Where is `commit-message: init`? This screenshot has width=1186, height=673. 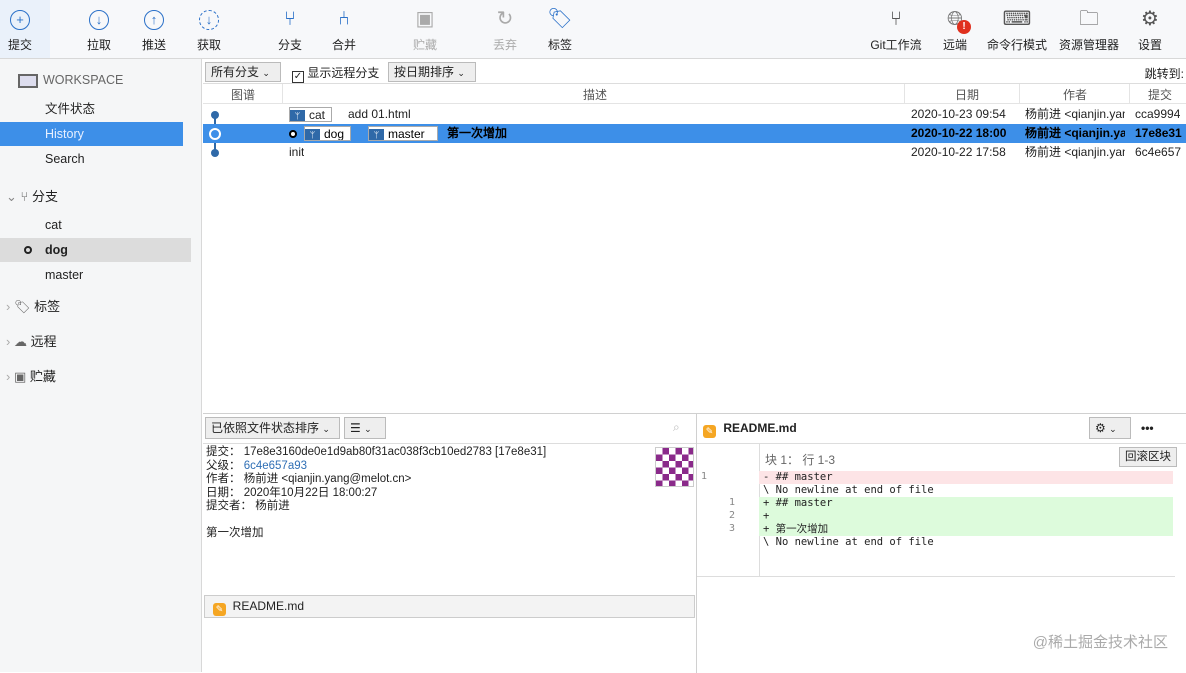 commit-message: init is located at coordinates (297, 152).